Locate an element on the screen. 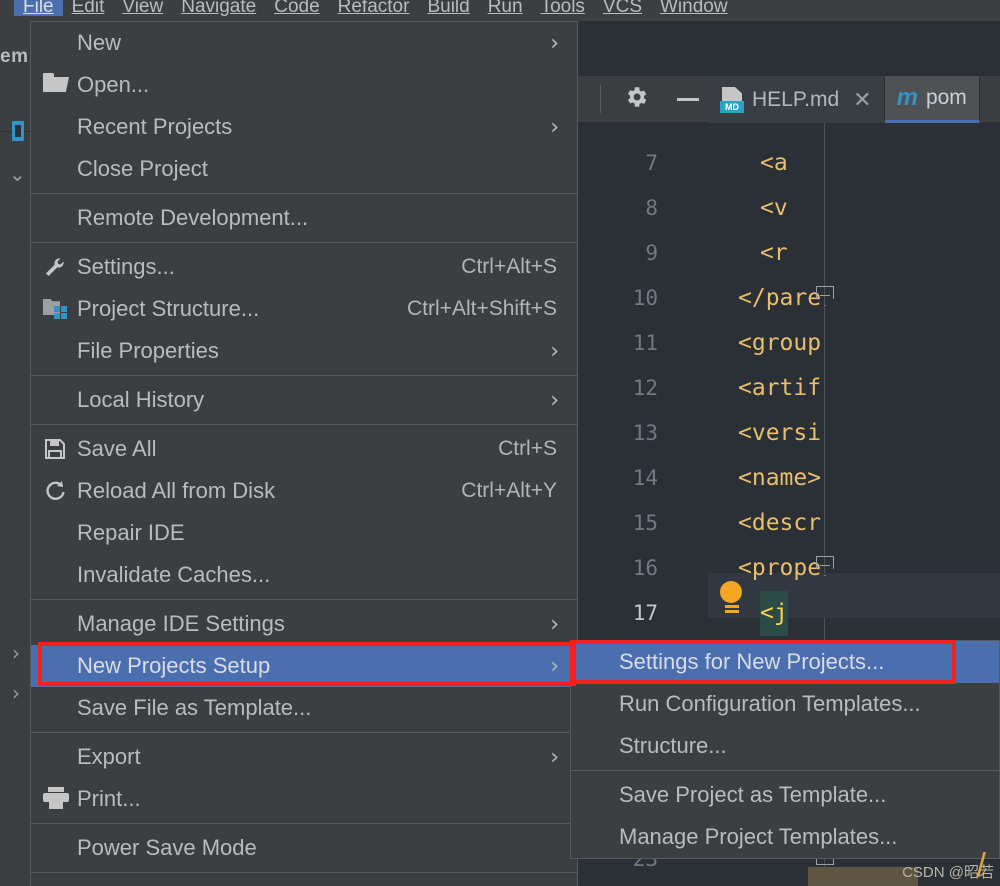 The width and height of the screenshot is (1000, 886). menu-item-label: Power Save Mode is located at coordinates (167, 847).